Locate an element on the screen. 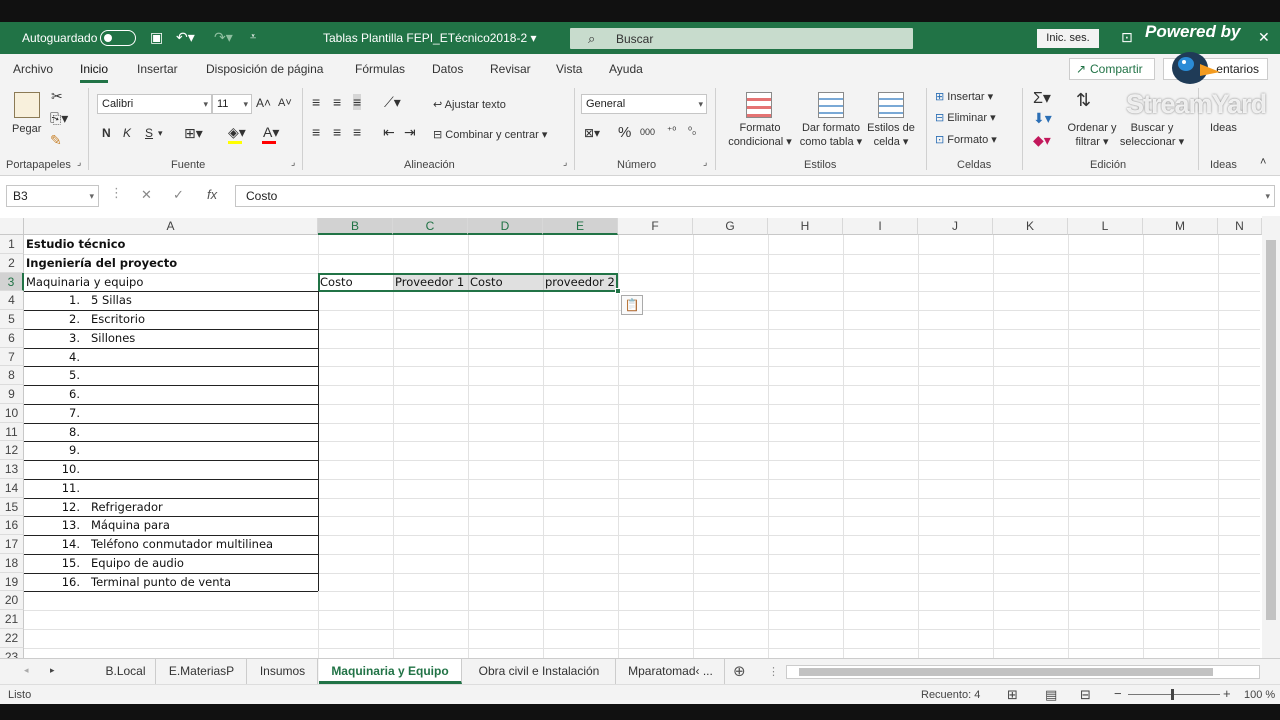 The height and width of the screenshot is (720, 1280). decrease-indent-icon: ⇤ is located at coordinates (389, 132).